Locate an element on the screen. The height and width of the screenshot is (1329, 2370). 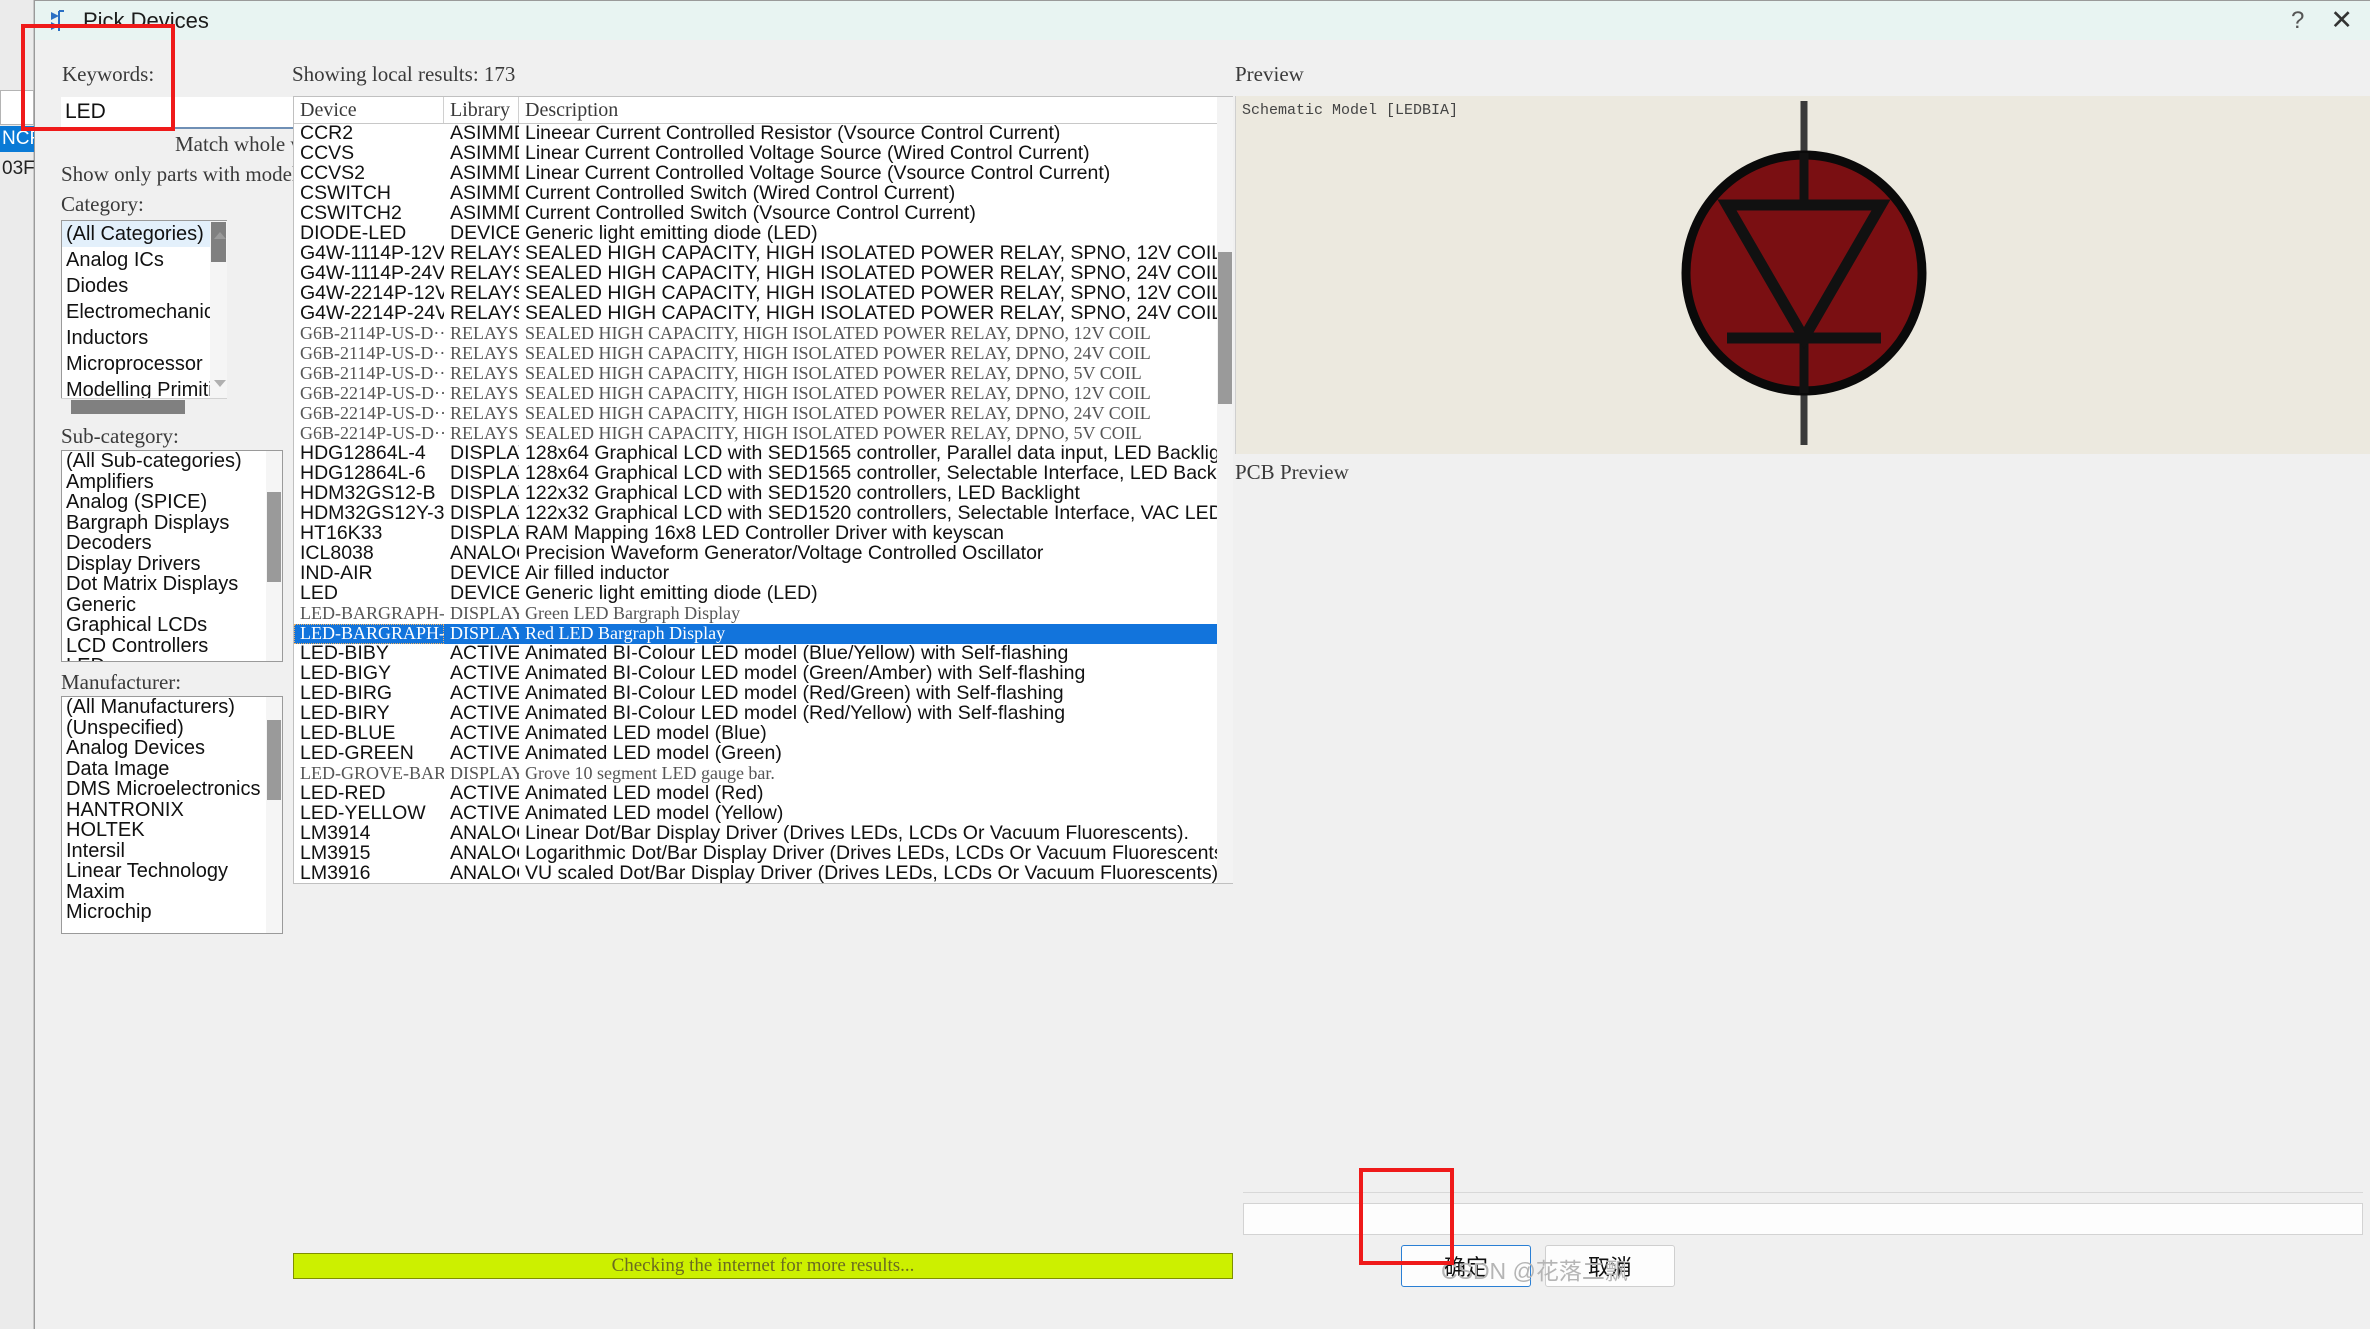
cell-library: ACTIVE is located at coordinates (484, 654).